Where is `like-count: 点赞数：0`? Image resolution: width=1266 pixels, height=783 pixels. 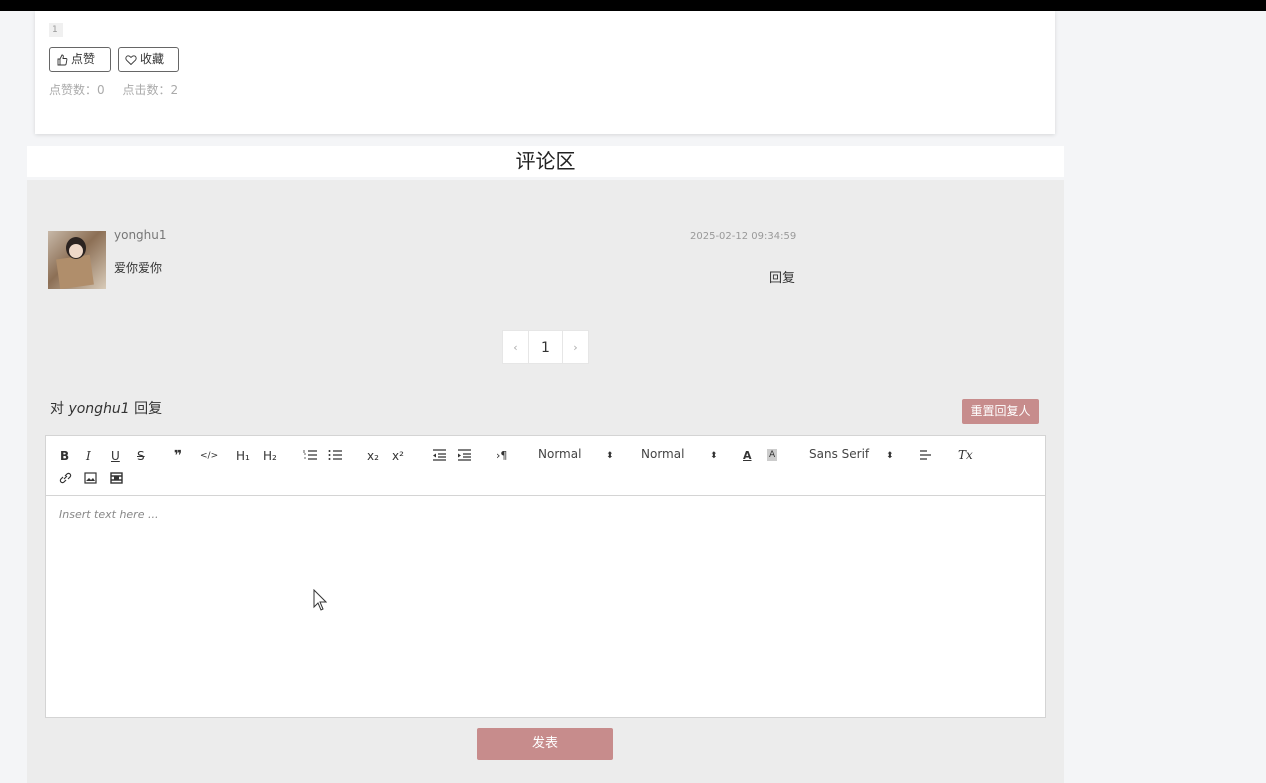
like-count: 点赞数：0 is located at coordinates (77, 90).